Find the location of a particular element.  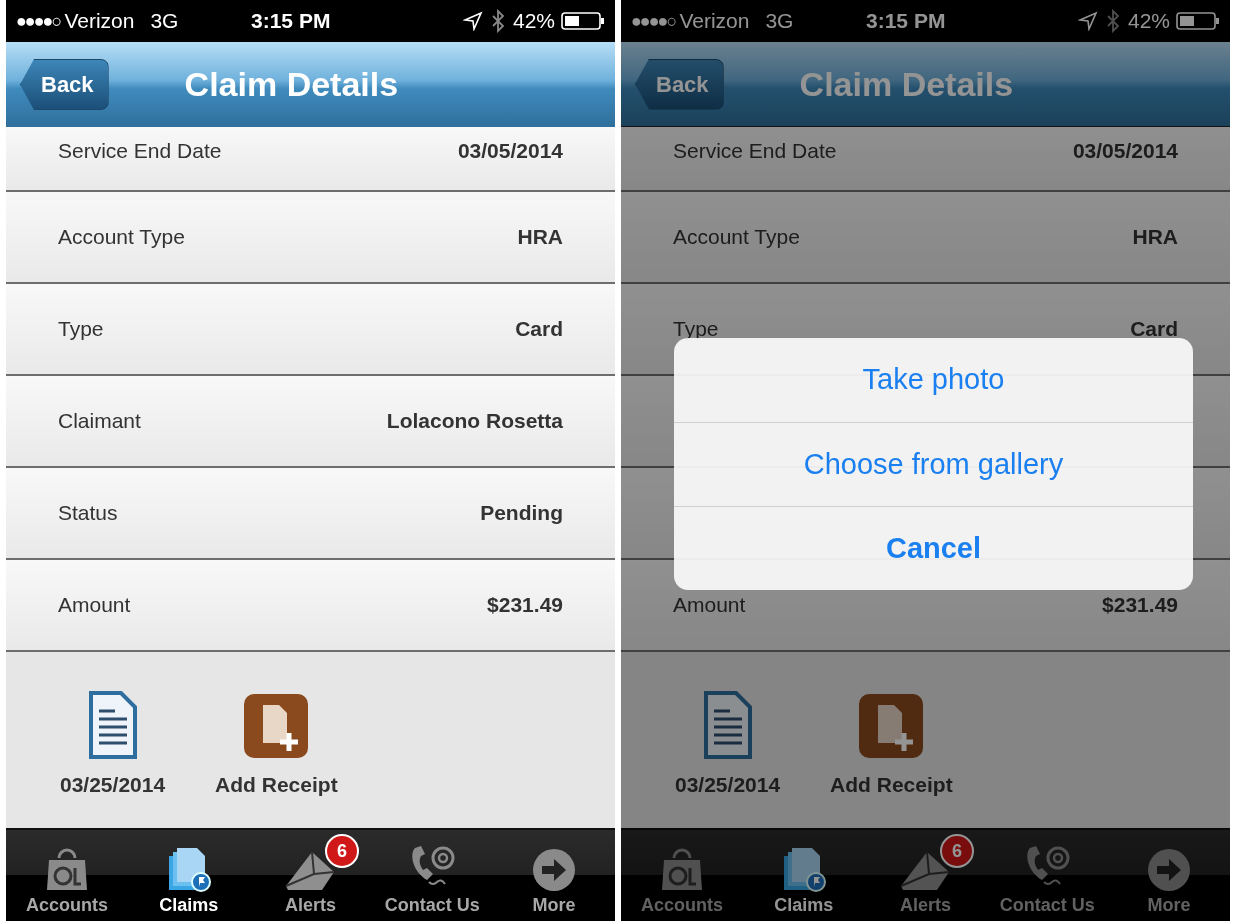

sheet-option: Choose from gallery is located at coordinates (933, 464).